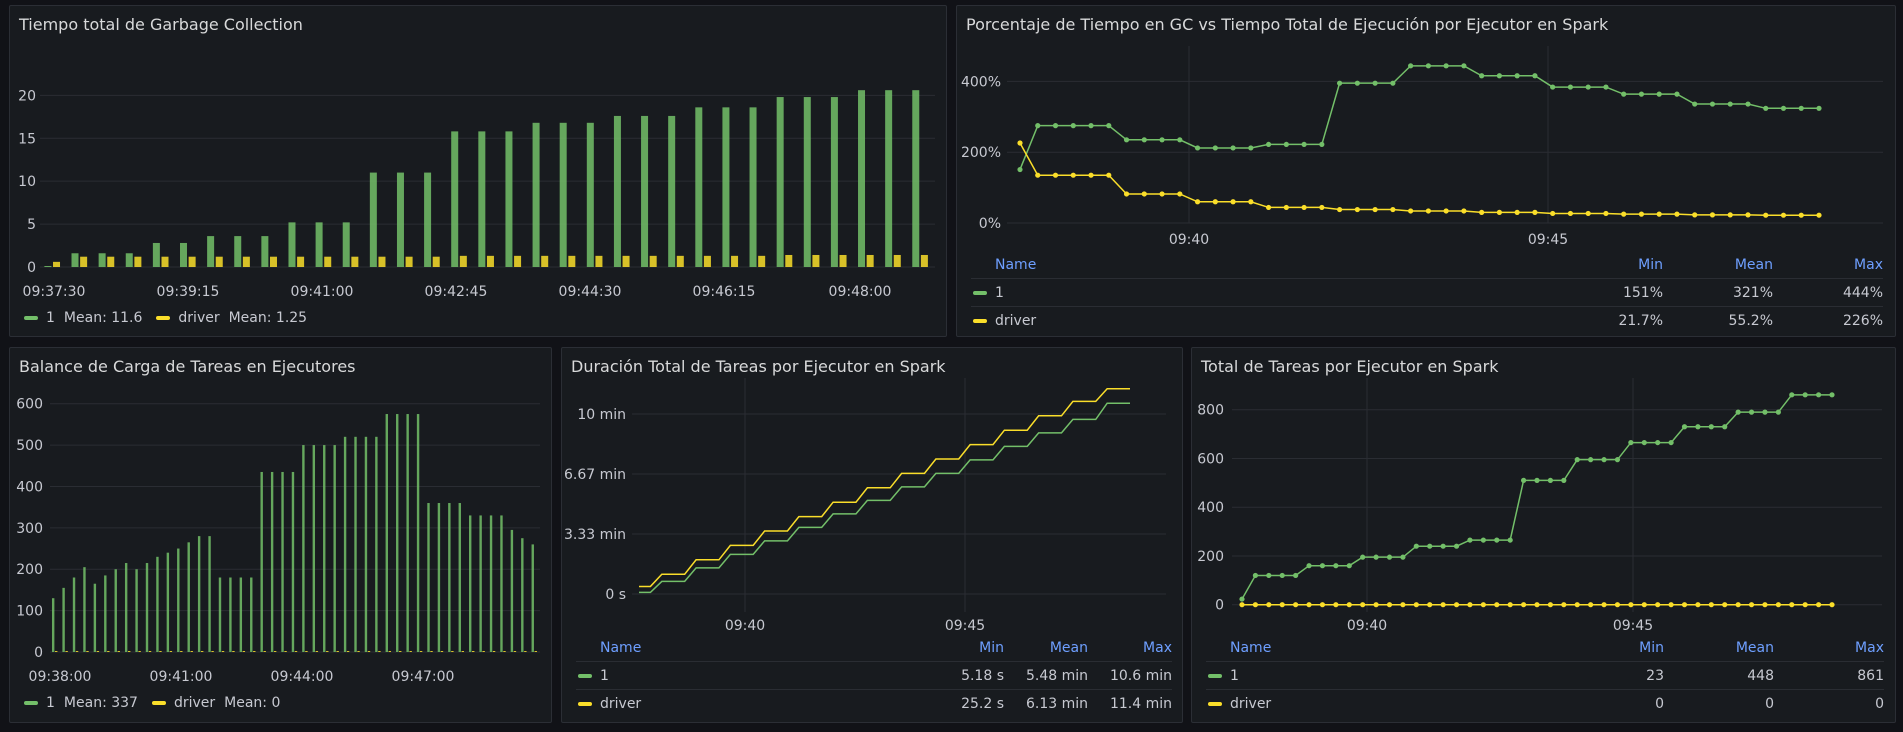 The height and width of the screenshot is (732, 1903). Describe the element at coordinates (1427, 320) in the screenshot. I see `legend-row: driver 21.7% 55.2% 226%` at that location.